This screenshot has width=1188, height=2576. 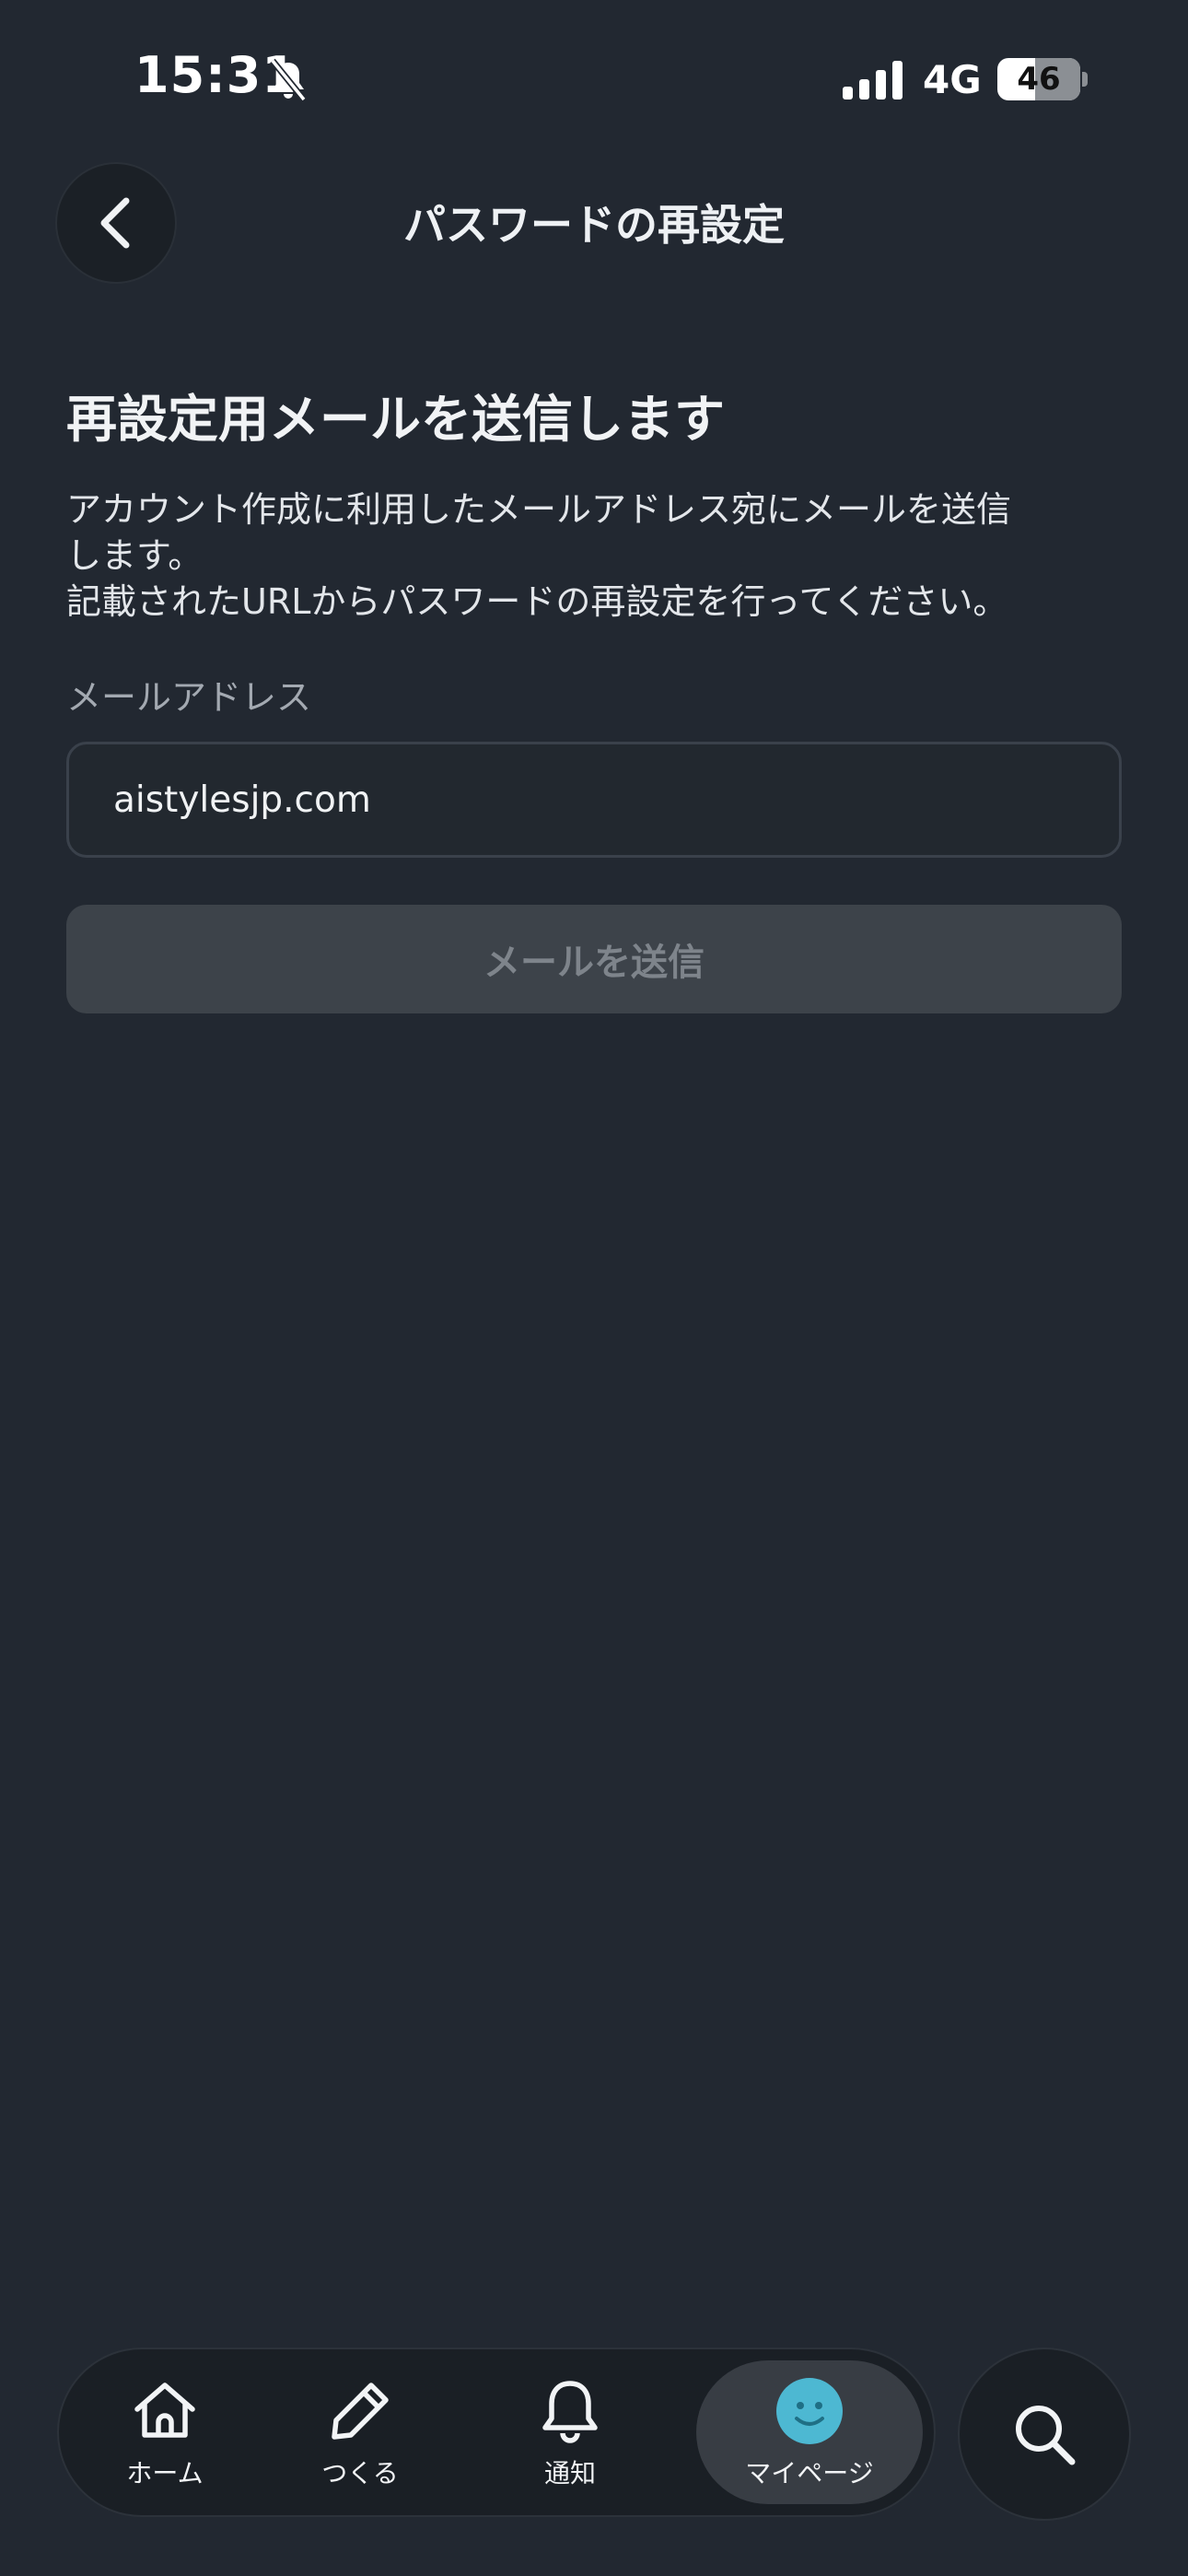 What do you see at coordinates (165, 2473) in the screenshot?
I see `tab-label: ホーム` at bounding box center [165, 2473].